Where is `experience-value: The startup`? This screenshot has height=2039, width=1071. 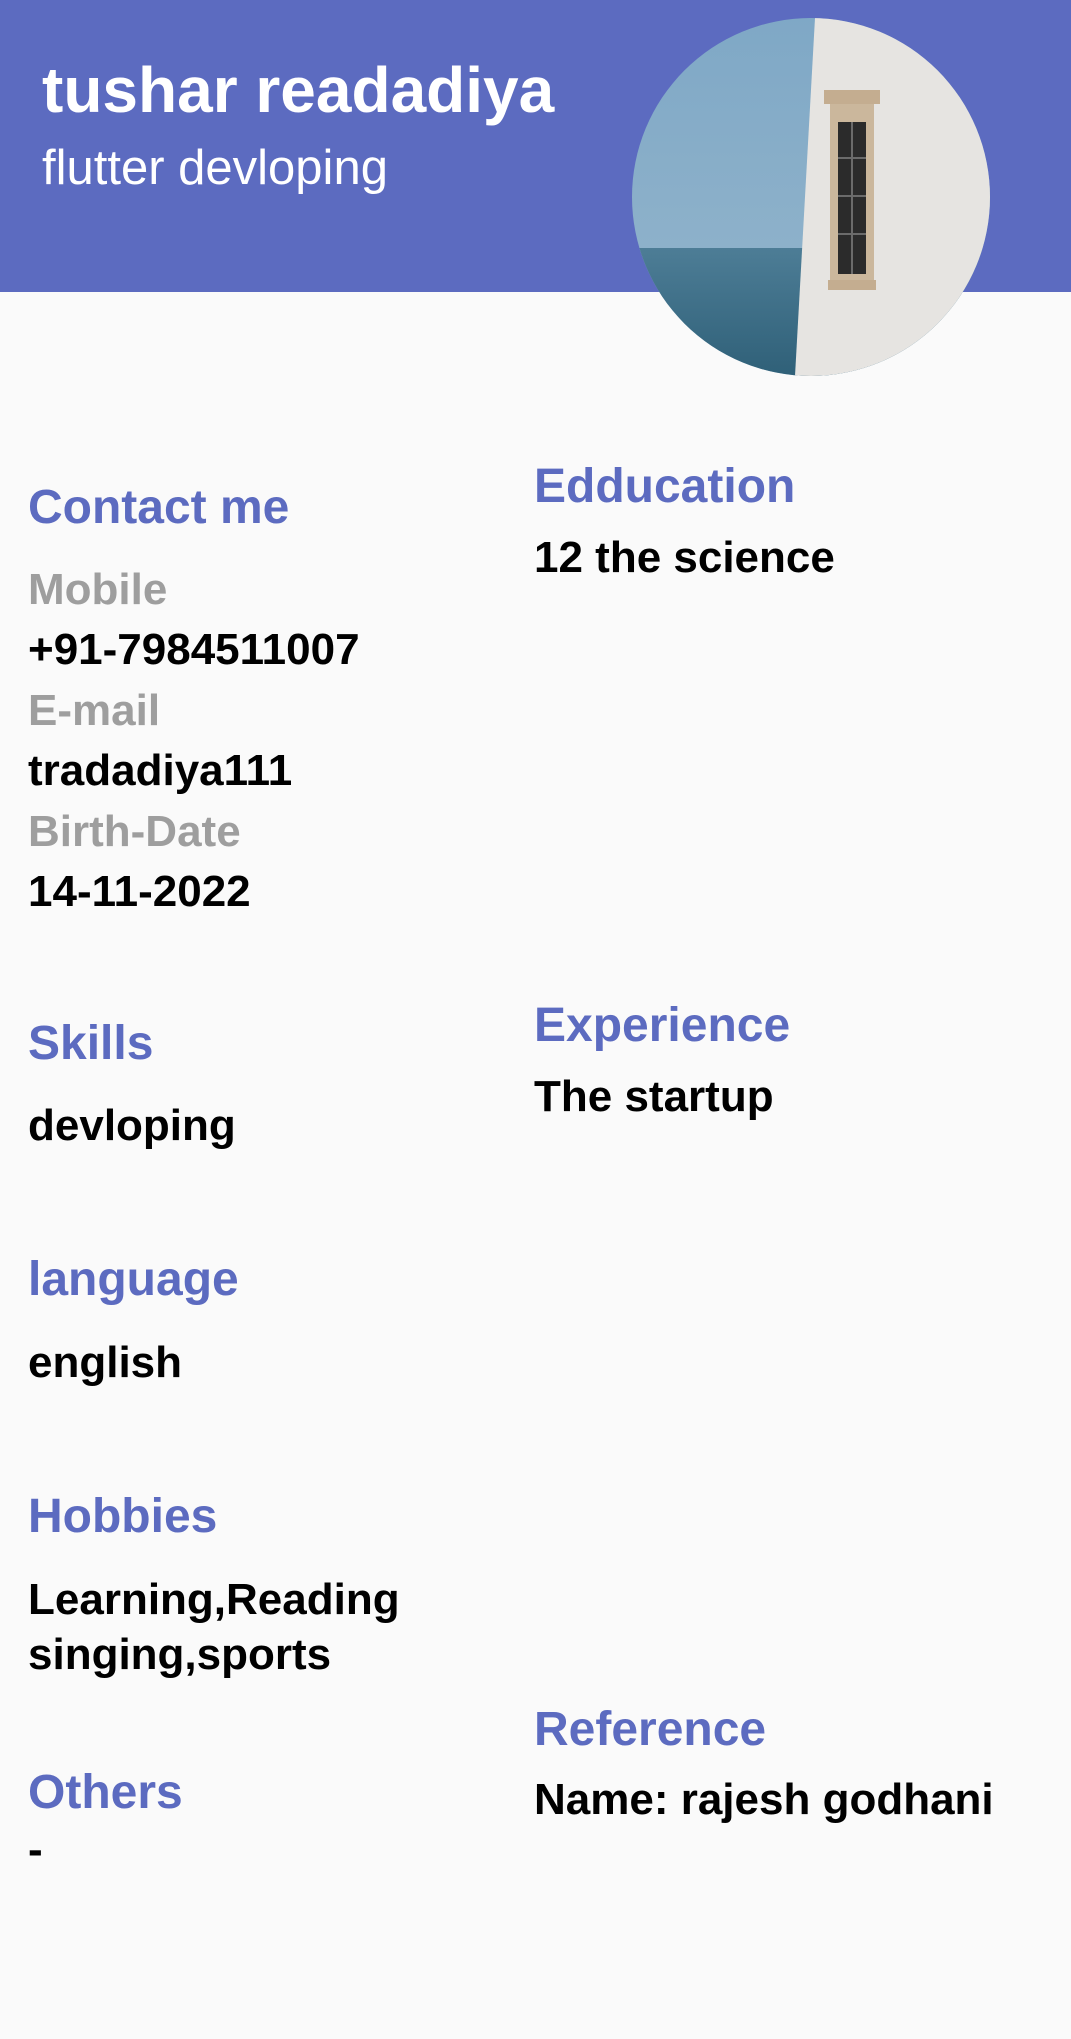
experience-value: The startup is located at coordinates (654, 1096).